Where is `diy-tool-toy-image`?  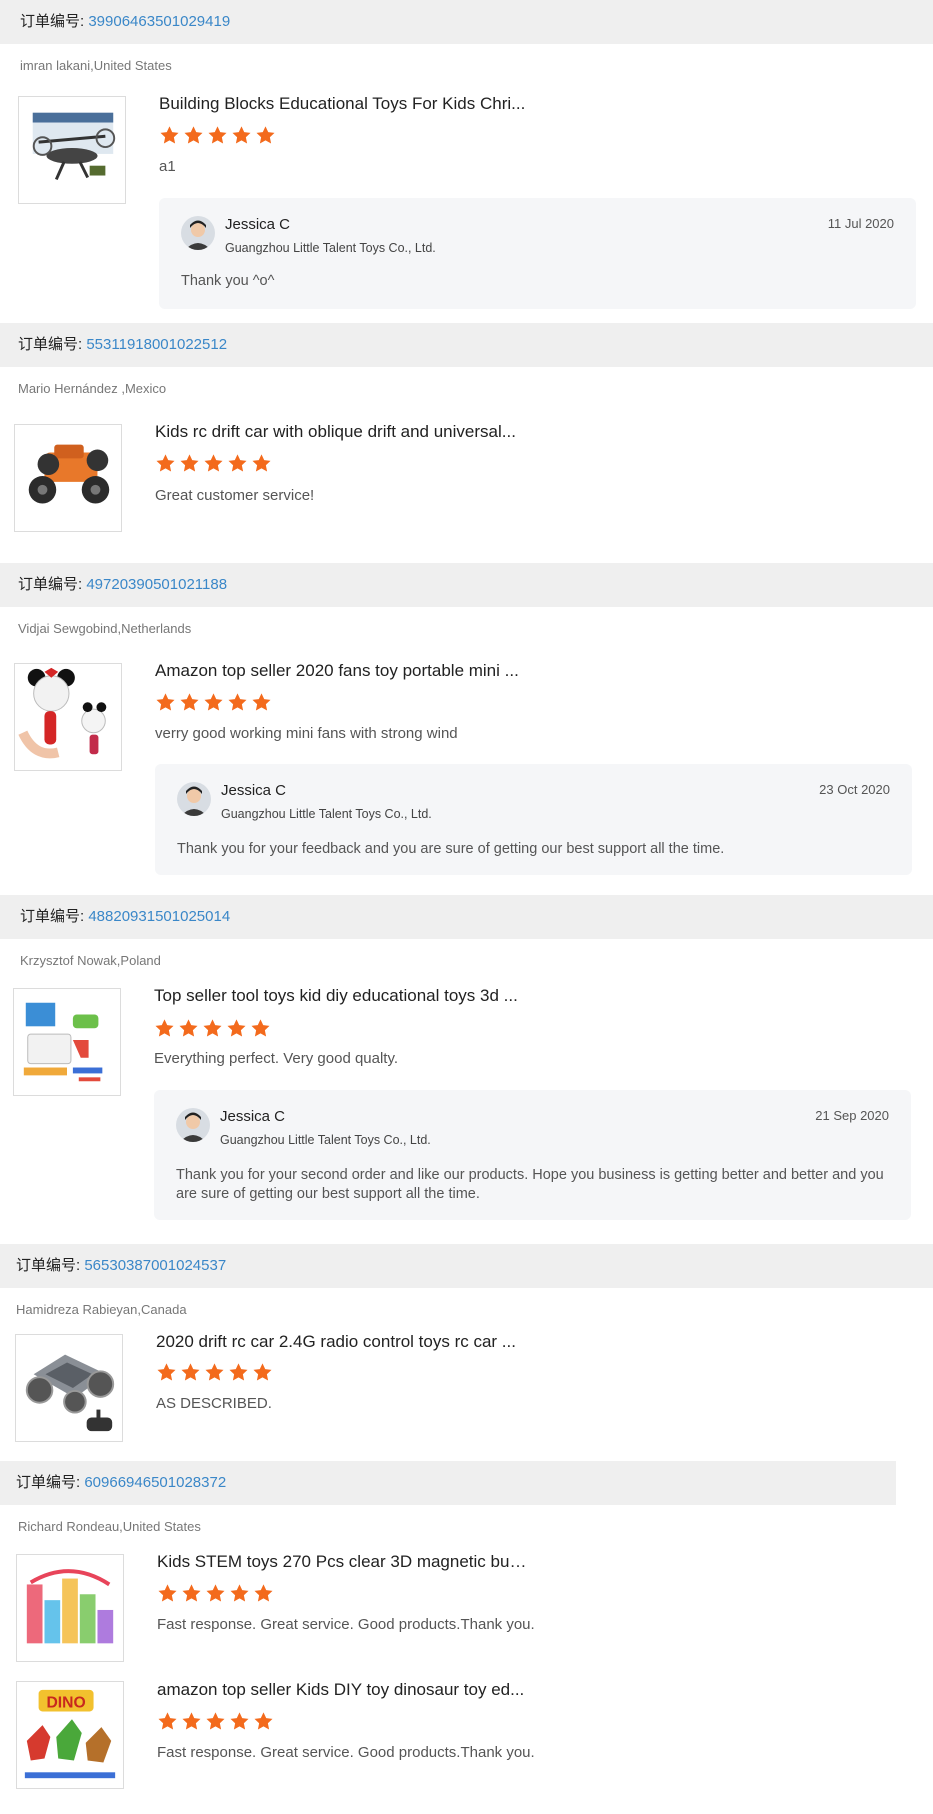
diy-tool-toy-image is located at coordinates (63, 1042).